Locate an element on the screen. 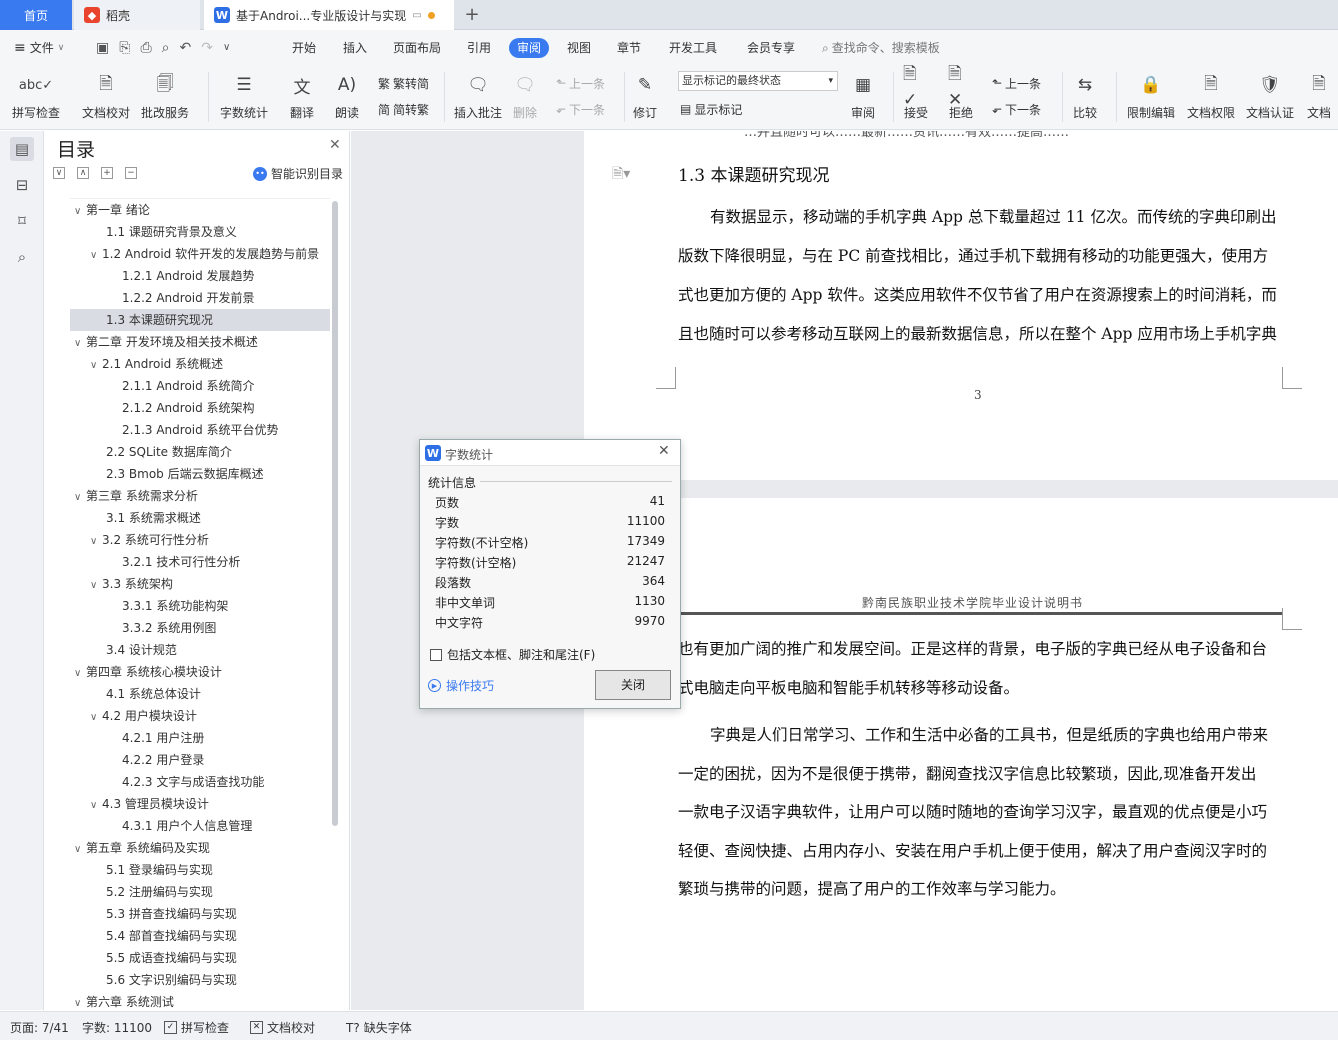 Image resolution: width=1338 pixels, height=1040 pixels. find-icon: ⌕ is located at coordinates (22, 257).